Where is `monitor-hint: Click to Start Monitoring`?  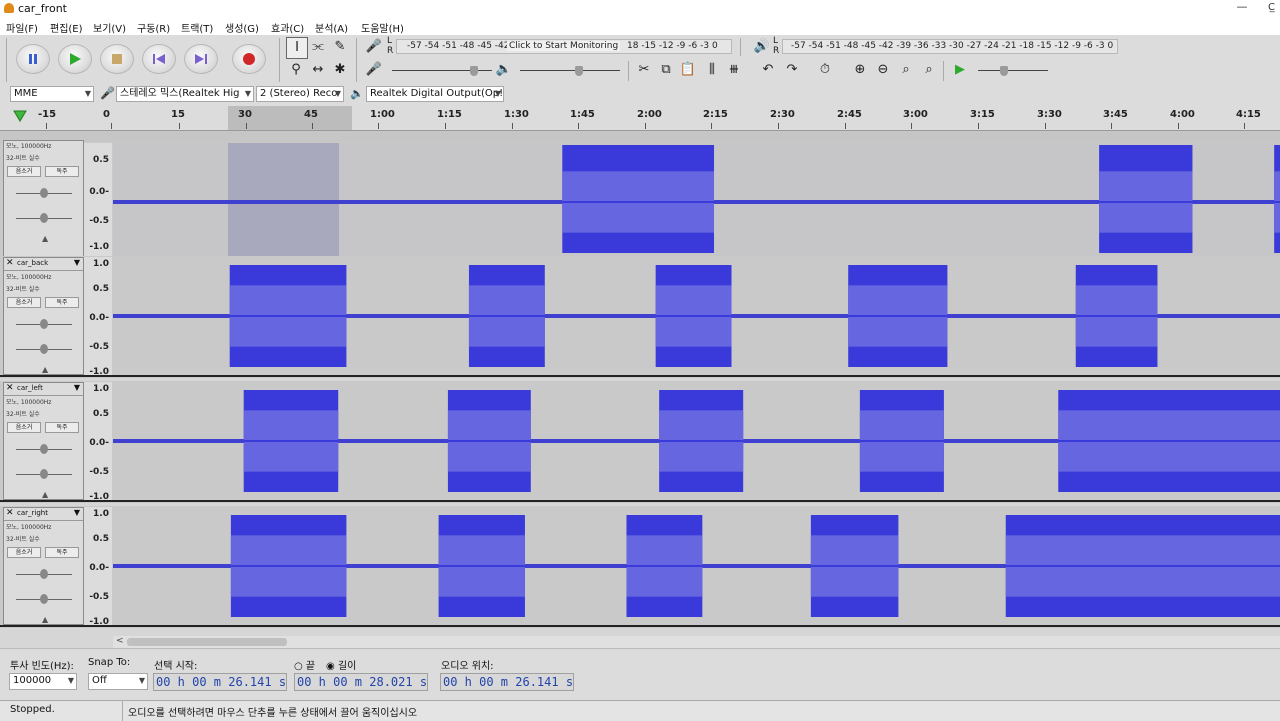
monitor-hint: Click to Start Monitoring is located at coordinates (564, 46).